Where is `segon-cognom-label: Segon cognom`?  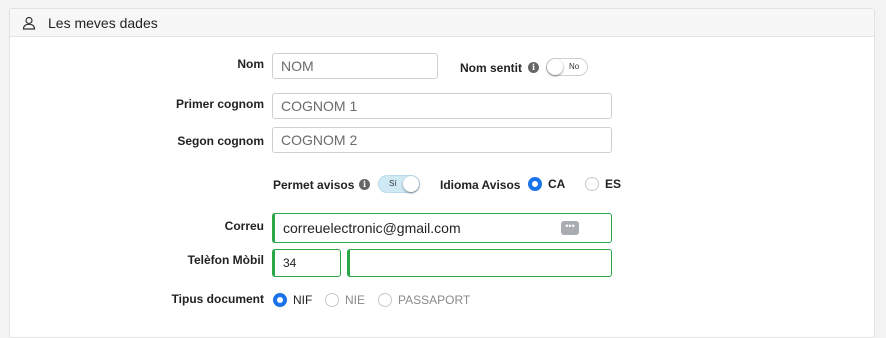 segon-cognom-label: Segon cognom is located at coordinates (220, 141).